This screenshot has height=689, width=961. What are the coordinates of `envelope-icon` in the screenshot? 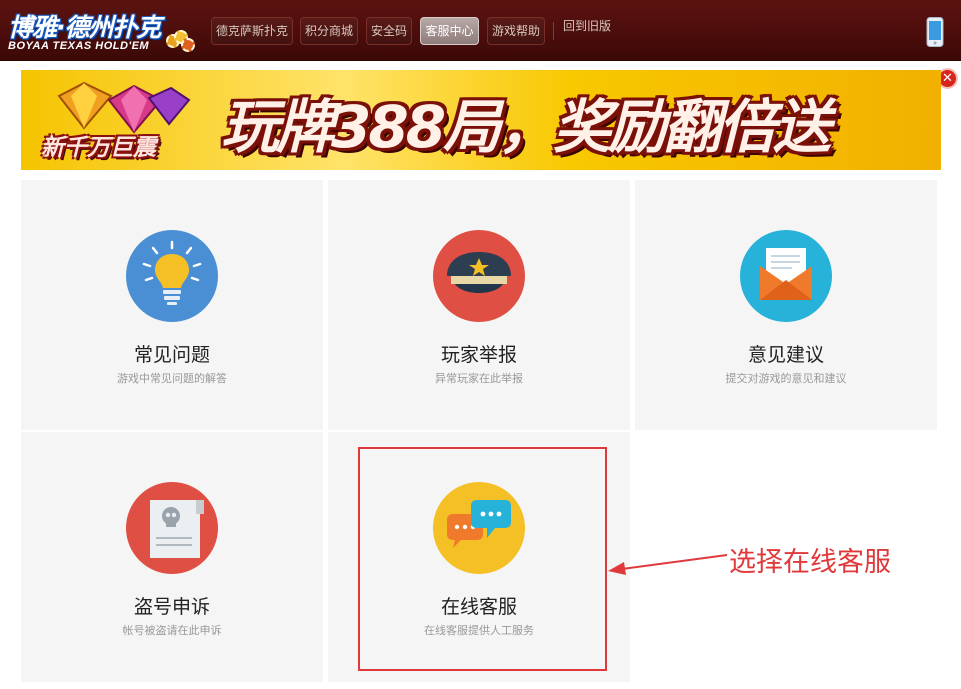 It's located at (786, 276).